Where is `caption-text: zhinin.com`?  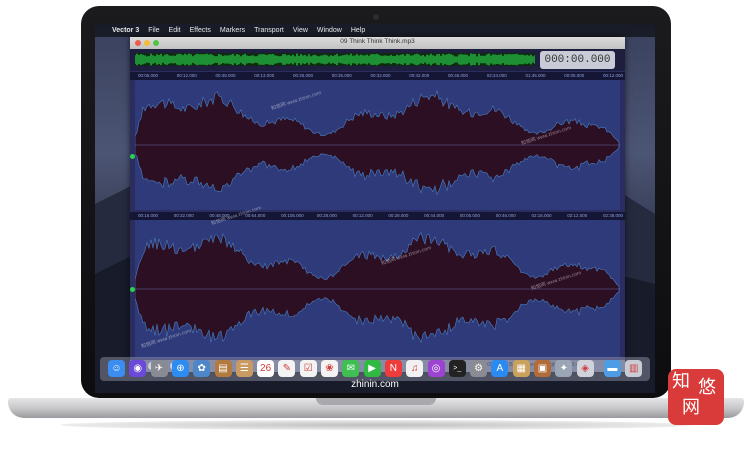
caption-text: zhinin.com is located at coordinates (375, 384).